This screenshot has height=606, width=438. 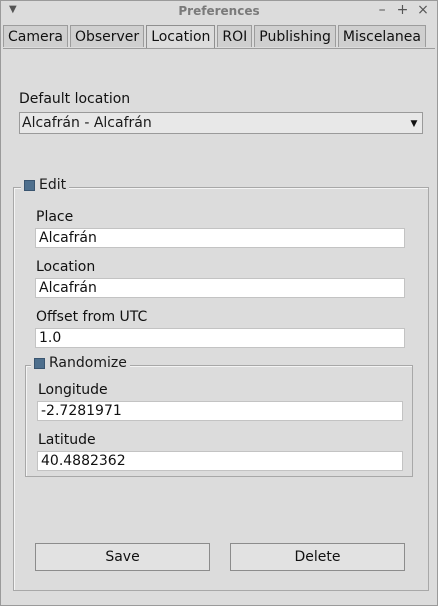 I want to click on longitude-input: -2.7281971, so click(x=220, y=411).